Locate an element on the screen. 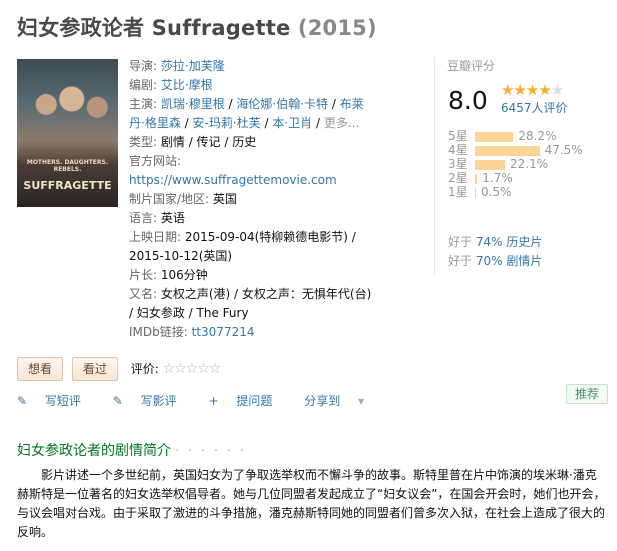 The height and width of the screenshot is (551, 617). rating-bar-row: 1星 0.5% is located at coordinates (515, 192).